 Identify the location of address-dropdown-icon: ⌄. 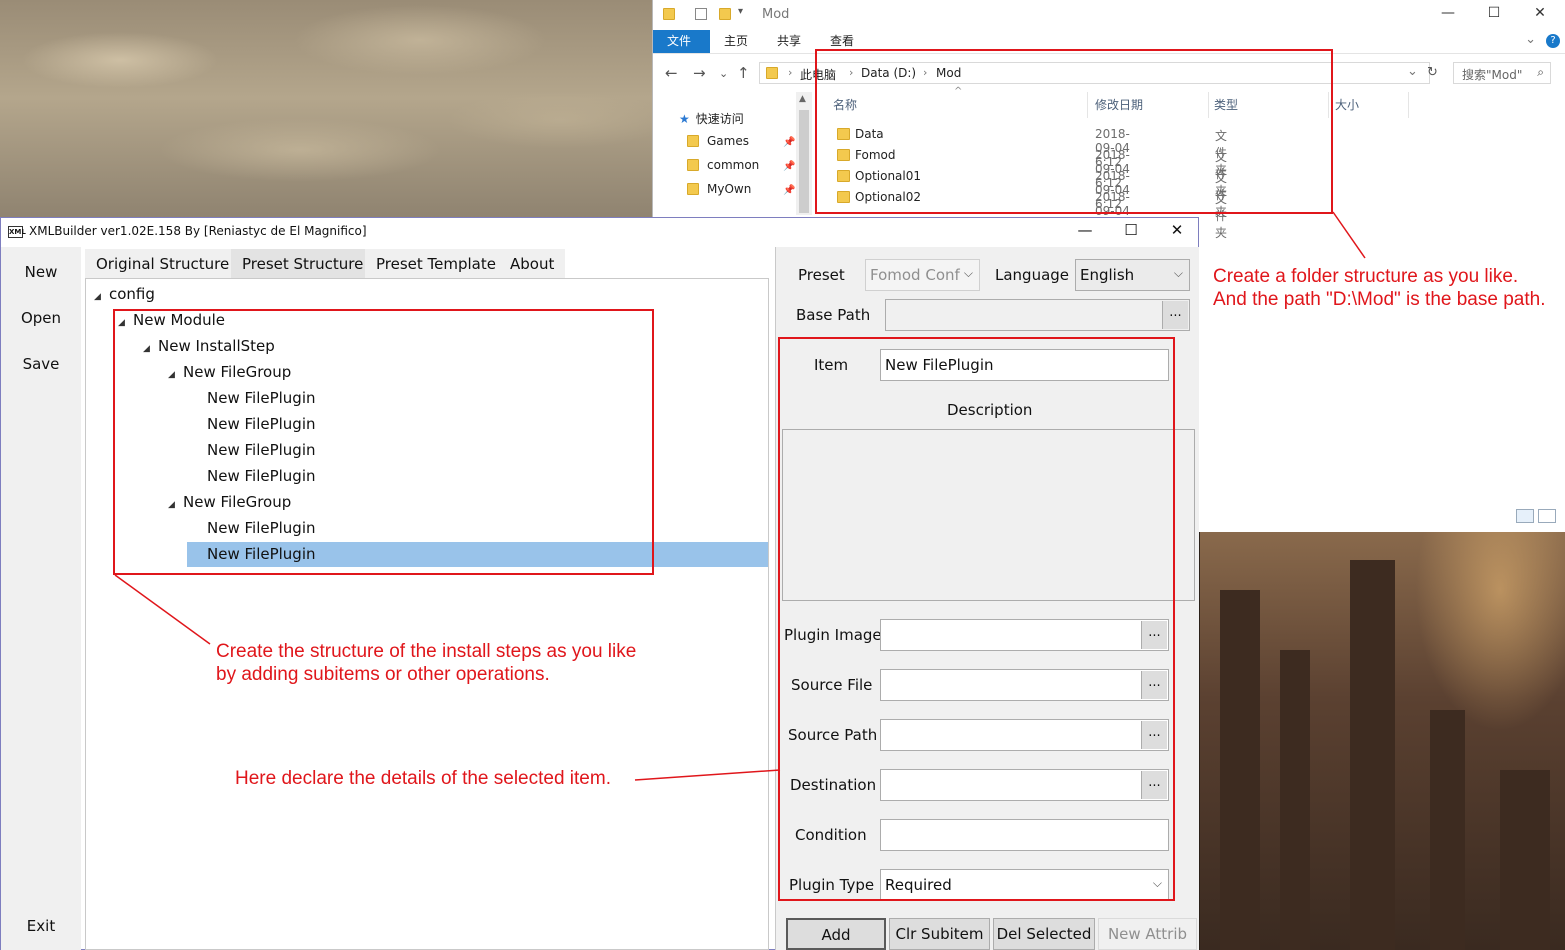
(1412, 71).